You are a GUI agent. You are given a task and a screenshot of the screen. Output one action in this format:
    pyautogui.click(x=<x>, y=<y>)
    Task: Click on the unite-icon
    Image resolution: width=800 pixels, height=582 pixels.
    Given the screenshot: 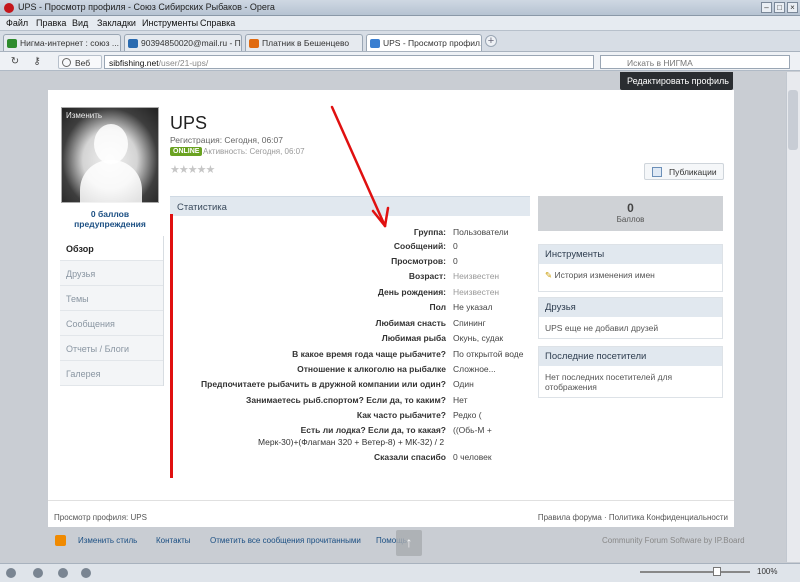 What is the action you would take?
    pyautogui.click(x=63, y=573)
    